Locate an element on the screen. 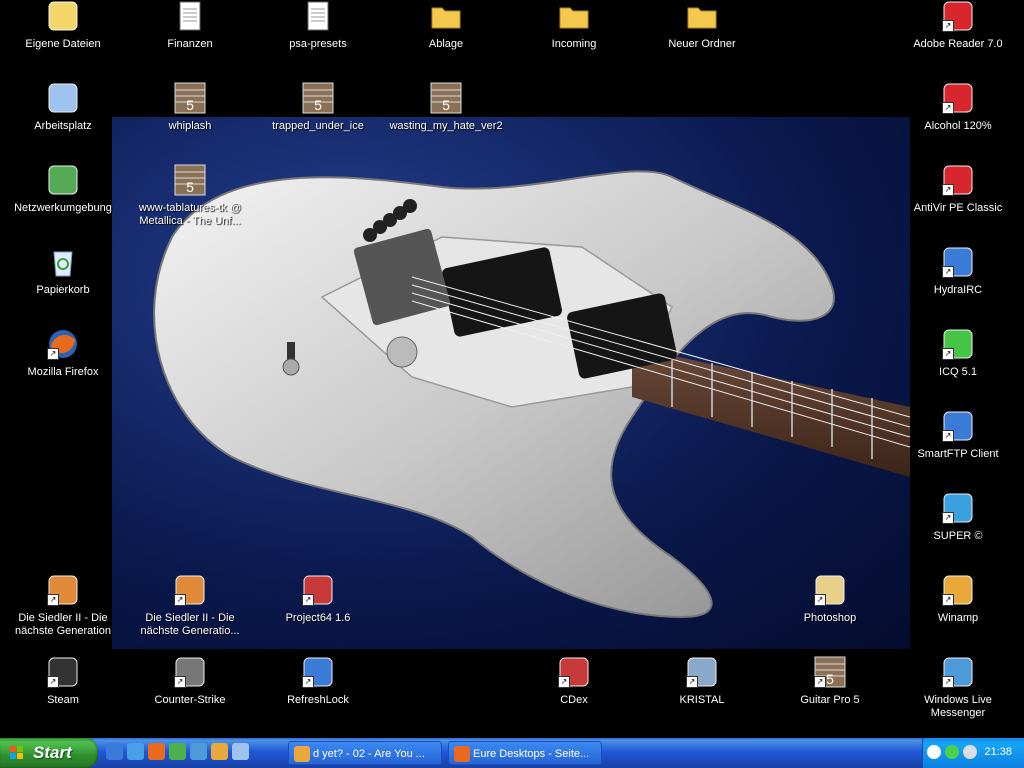 The width and height of the screenshot is (1024, 768). internet-explorer-icon is located at coordinates (135, 751).